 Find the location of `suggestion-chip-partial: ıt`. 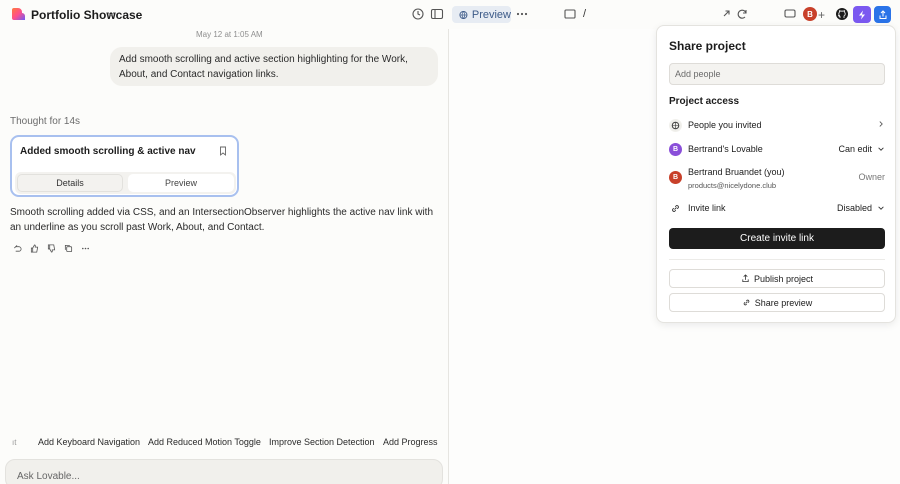

suggestion-chip-partial: ıt is located at coordinates (14, 442).